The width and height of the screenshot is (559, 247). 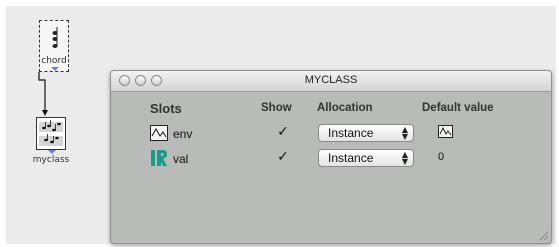 What do you see at coordinates (159, 158) in the screenshot?
I see `real-number-icon` at bounding box center [159, 158].